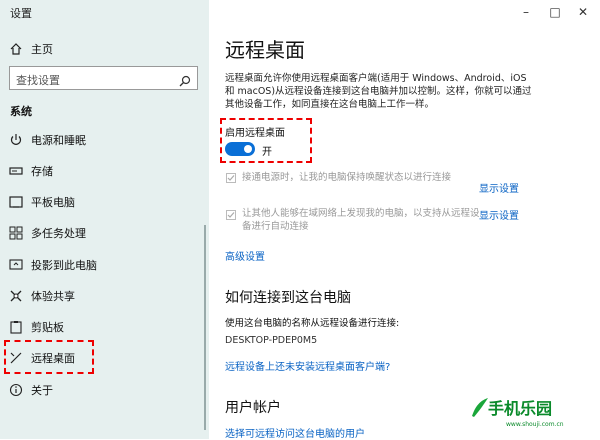 The image size is (600, 440). Describe the element at coordinates (16, 201) in the screenshot. I see `tablet-icon` at that location.